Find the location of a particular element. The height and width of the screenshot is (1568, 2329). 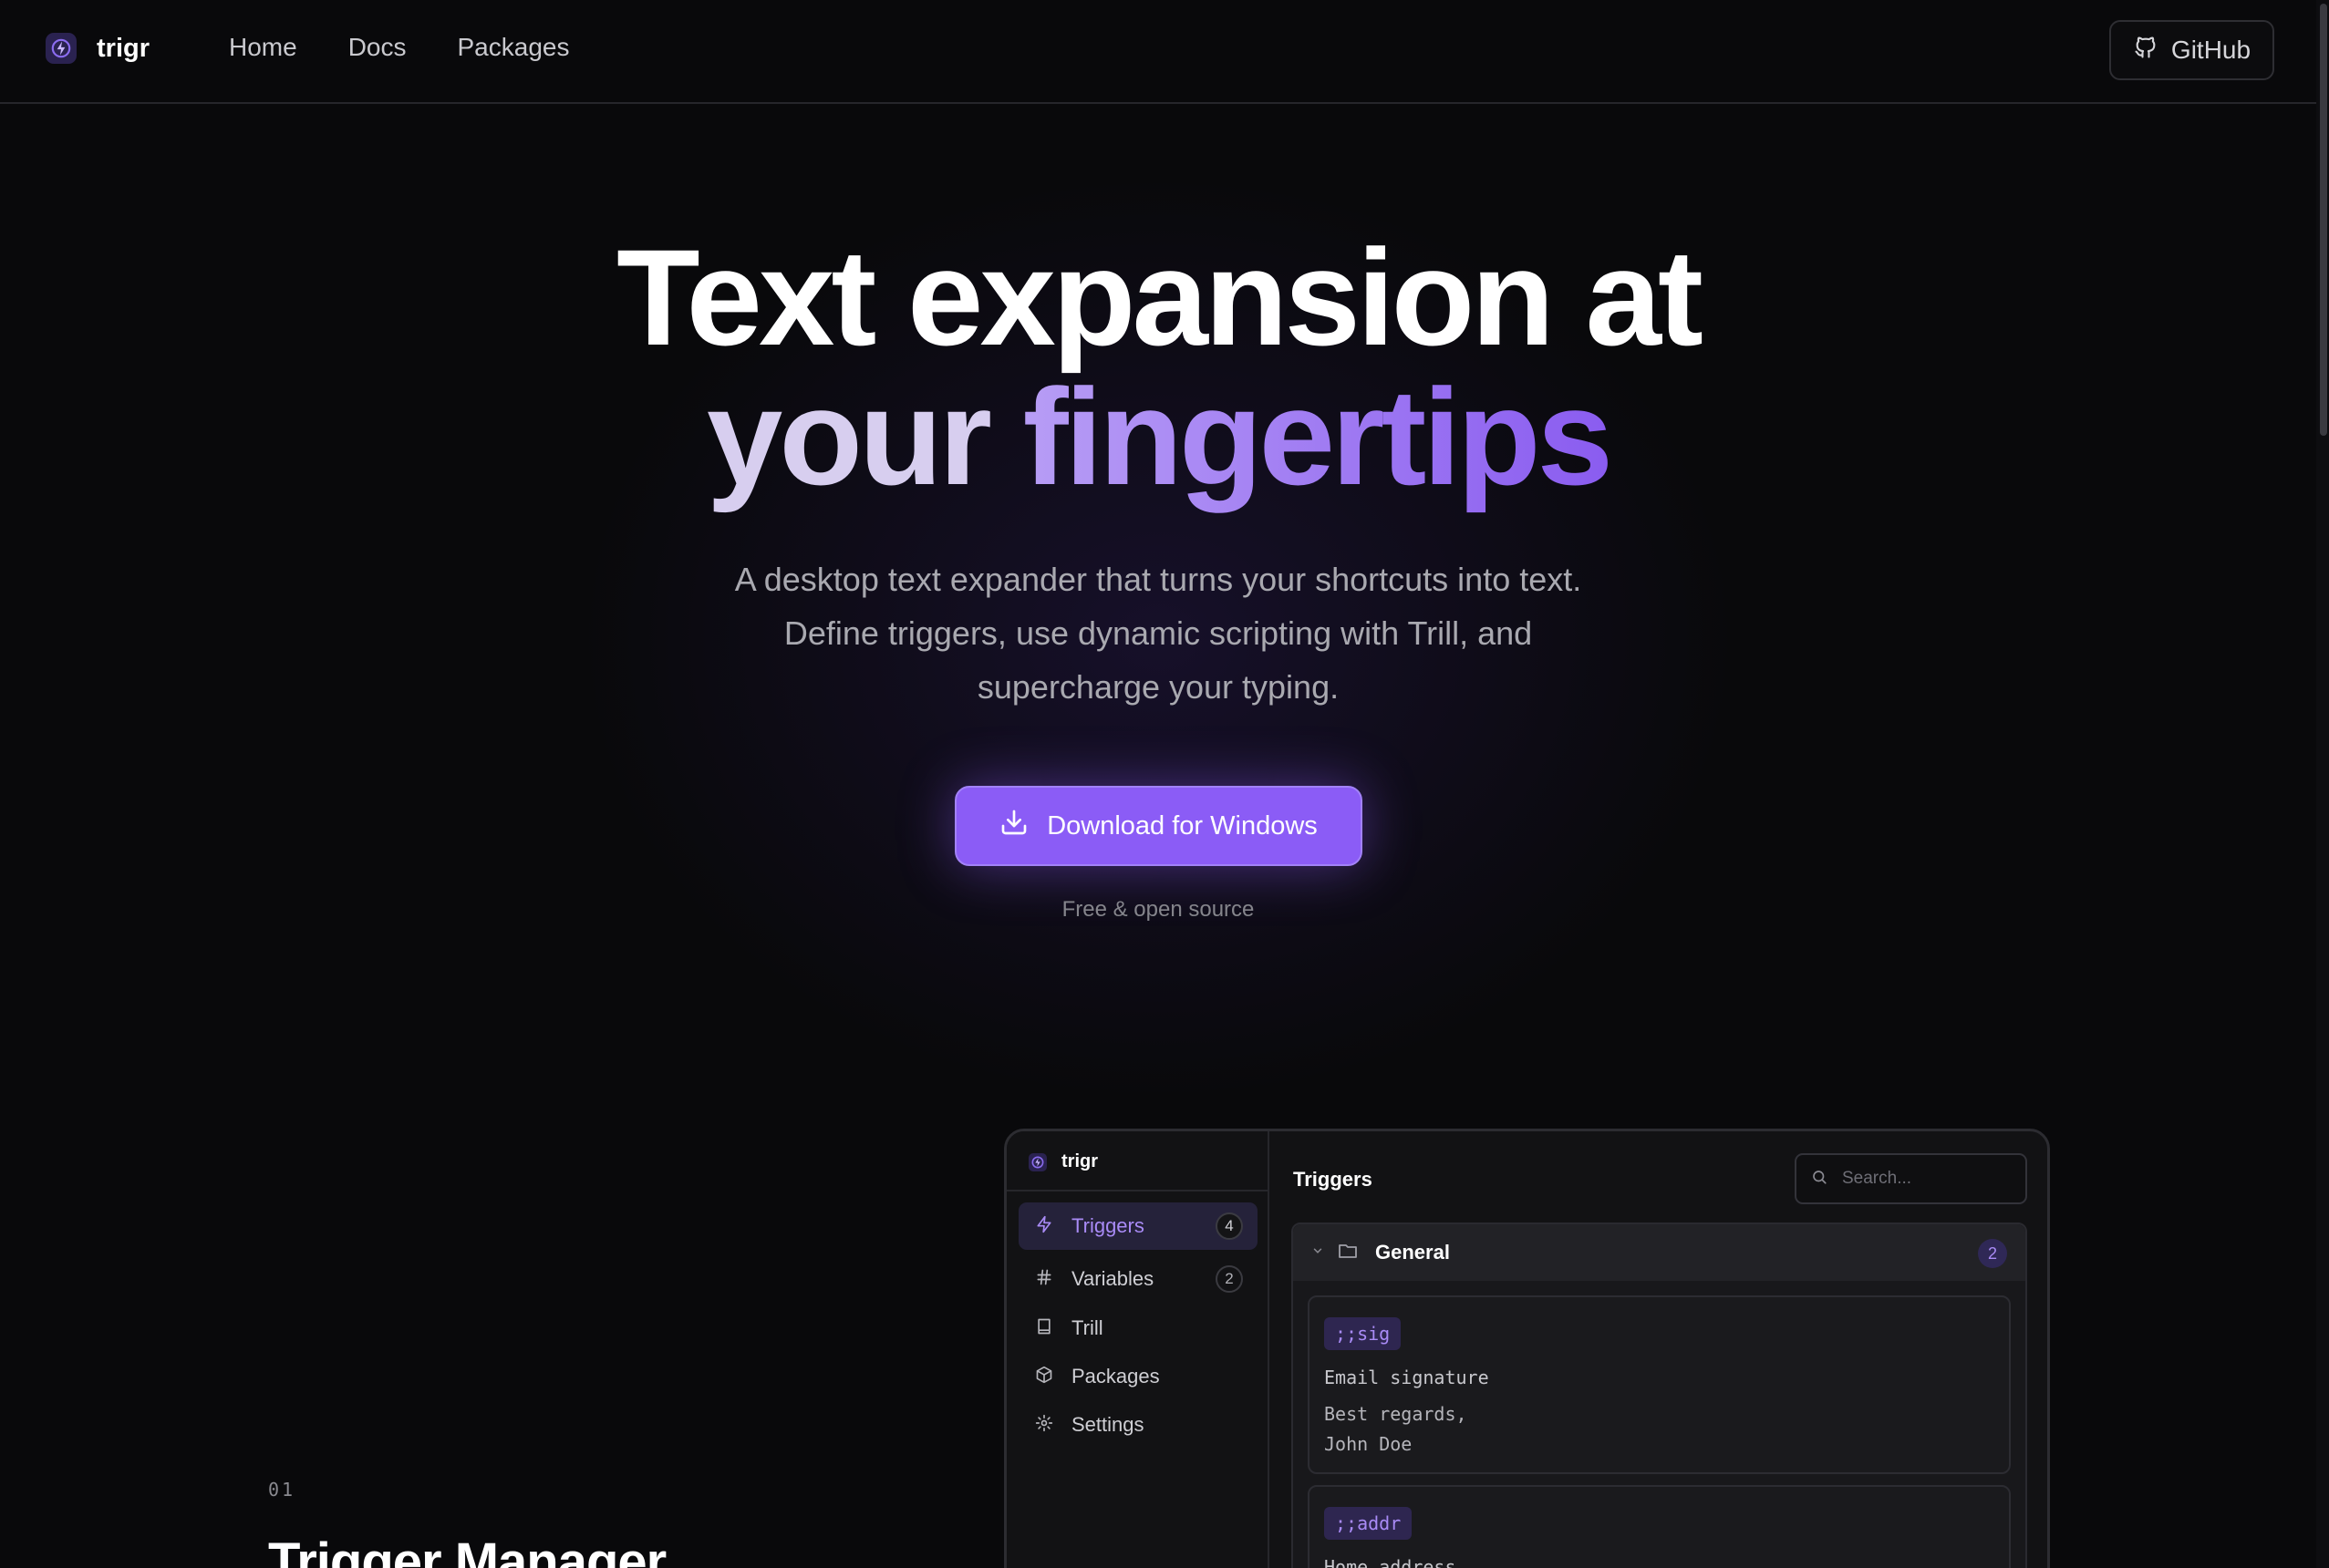

chevron-down-icon is located at coordinates (1318, 1253).